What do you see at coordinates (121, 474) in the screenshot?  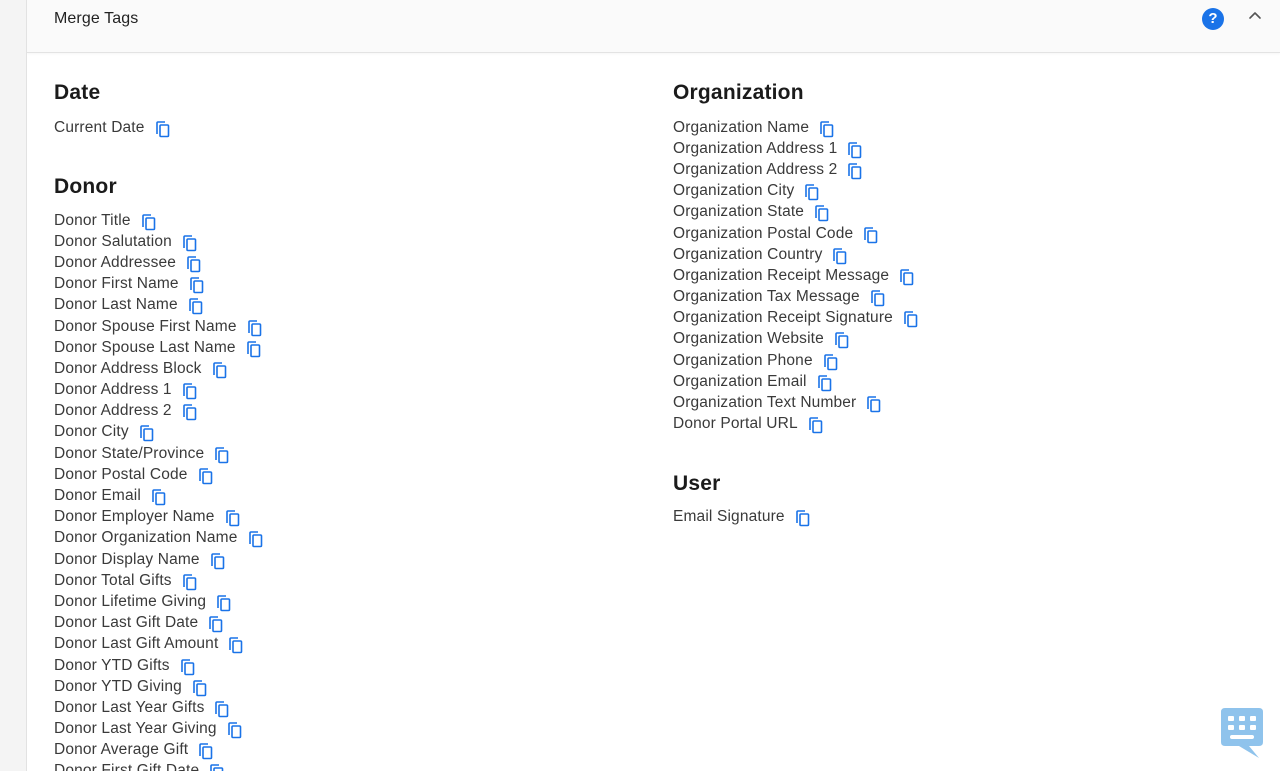 I see `merge-tag-label: Donor Postal Code` at bounding box center [121, 474].